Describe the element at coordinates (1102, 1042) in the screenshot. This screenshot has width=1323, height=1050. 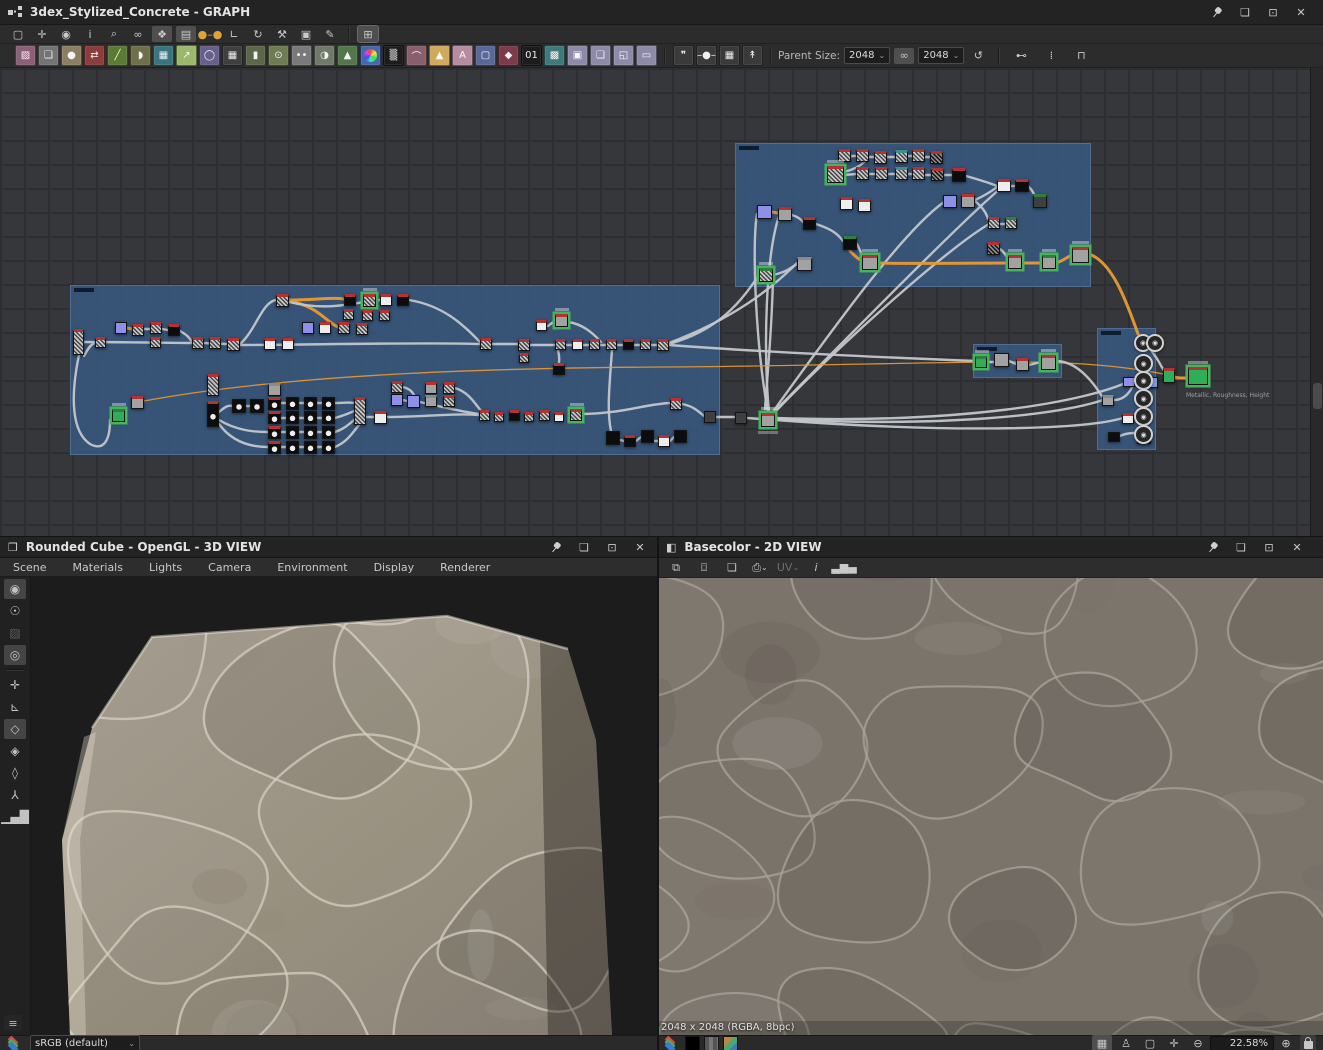
I see `tiling-grid-icon: ▦` at that location.